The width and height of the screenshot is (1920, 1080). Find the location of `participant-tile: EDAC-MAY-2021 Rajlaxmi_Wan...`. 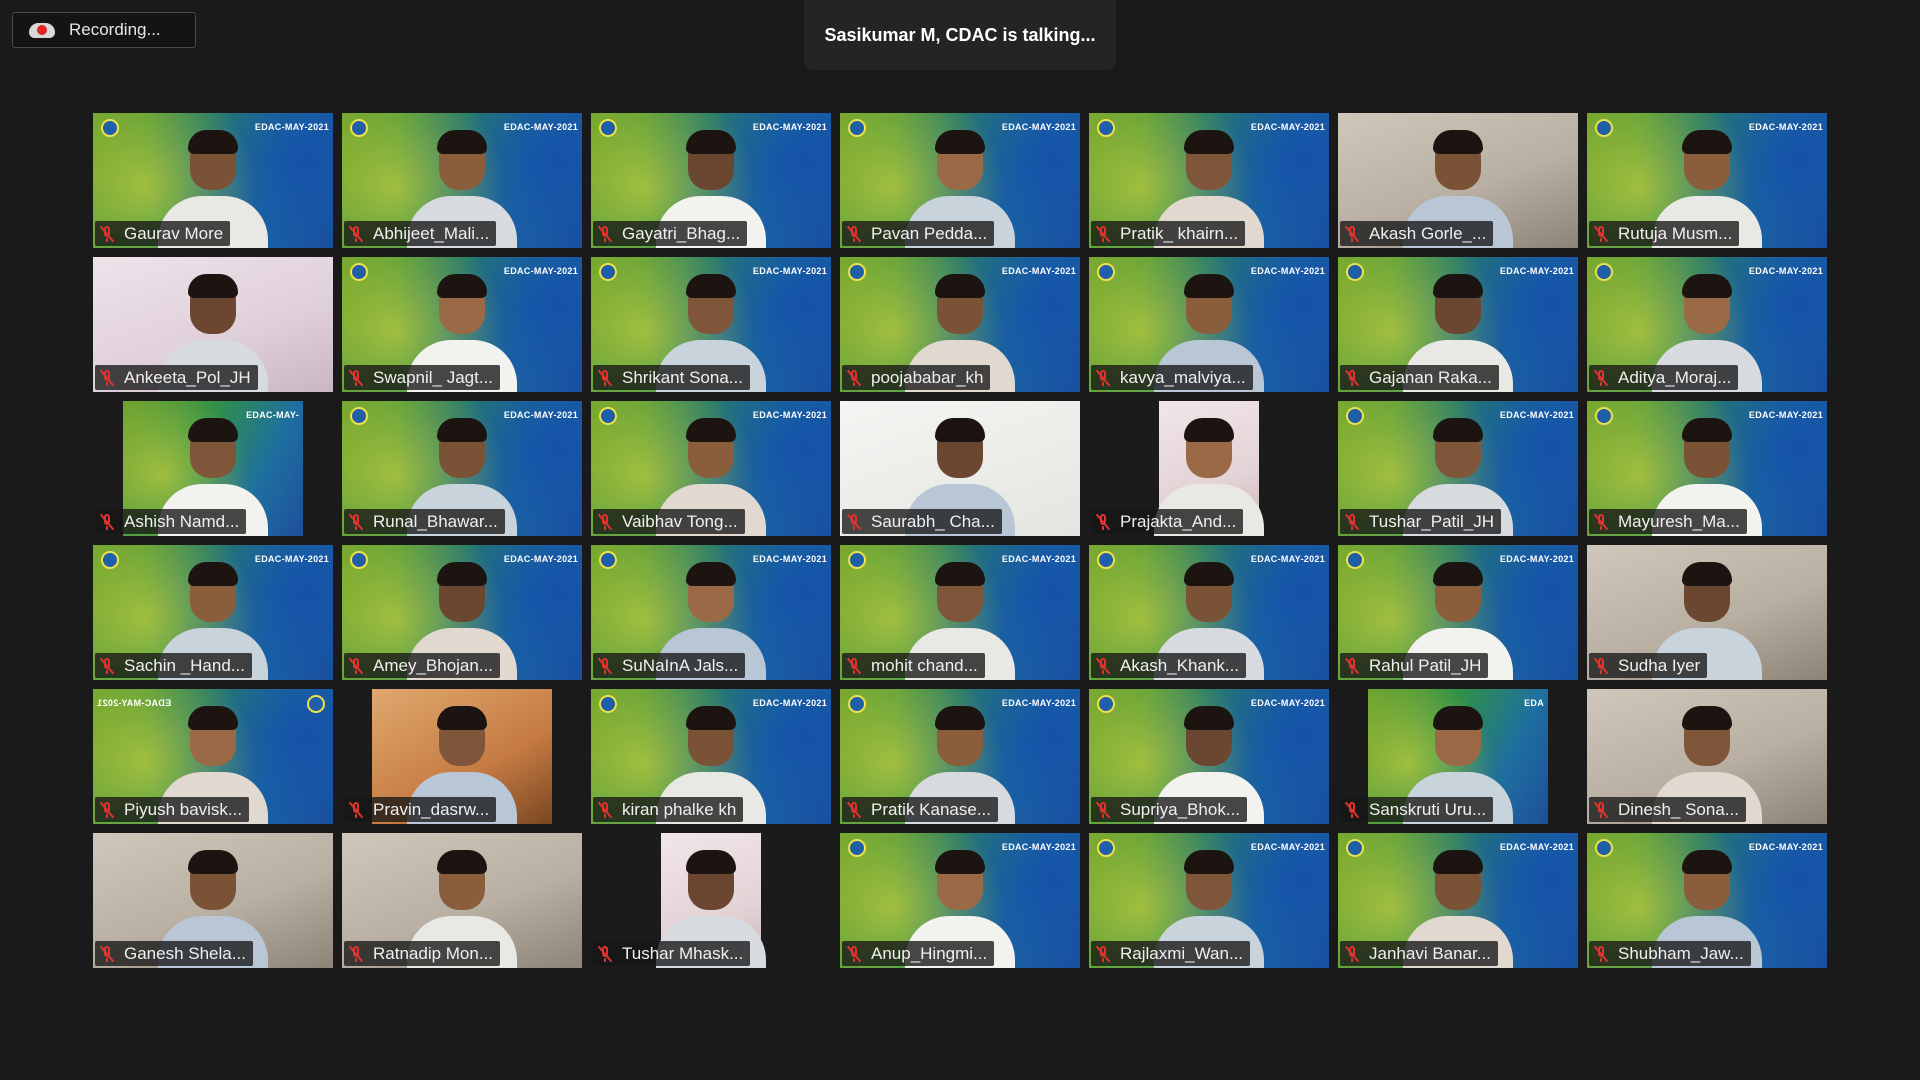

participant-tile: EDAC-MAY-2021 Rajlaxmi_Wan... is located at coordinates (1209, 900).